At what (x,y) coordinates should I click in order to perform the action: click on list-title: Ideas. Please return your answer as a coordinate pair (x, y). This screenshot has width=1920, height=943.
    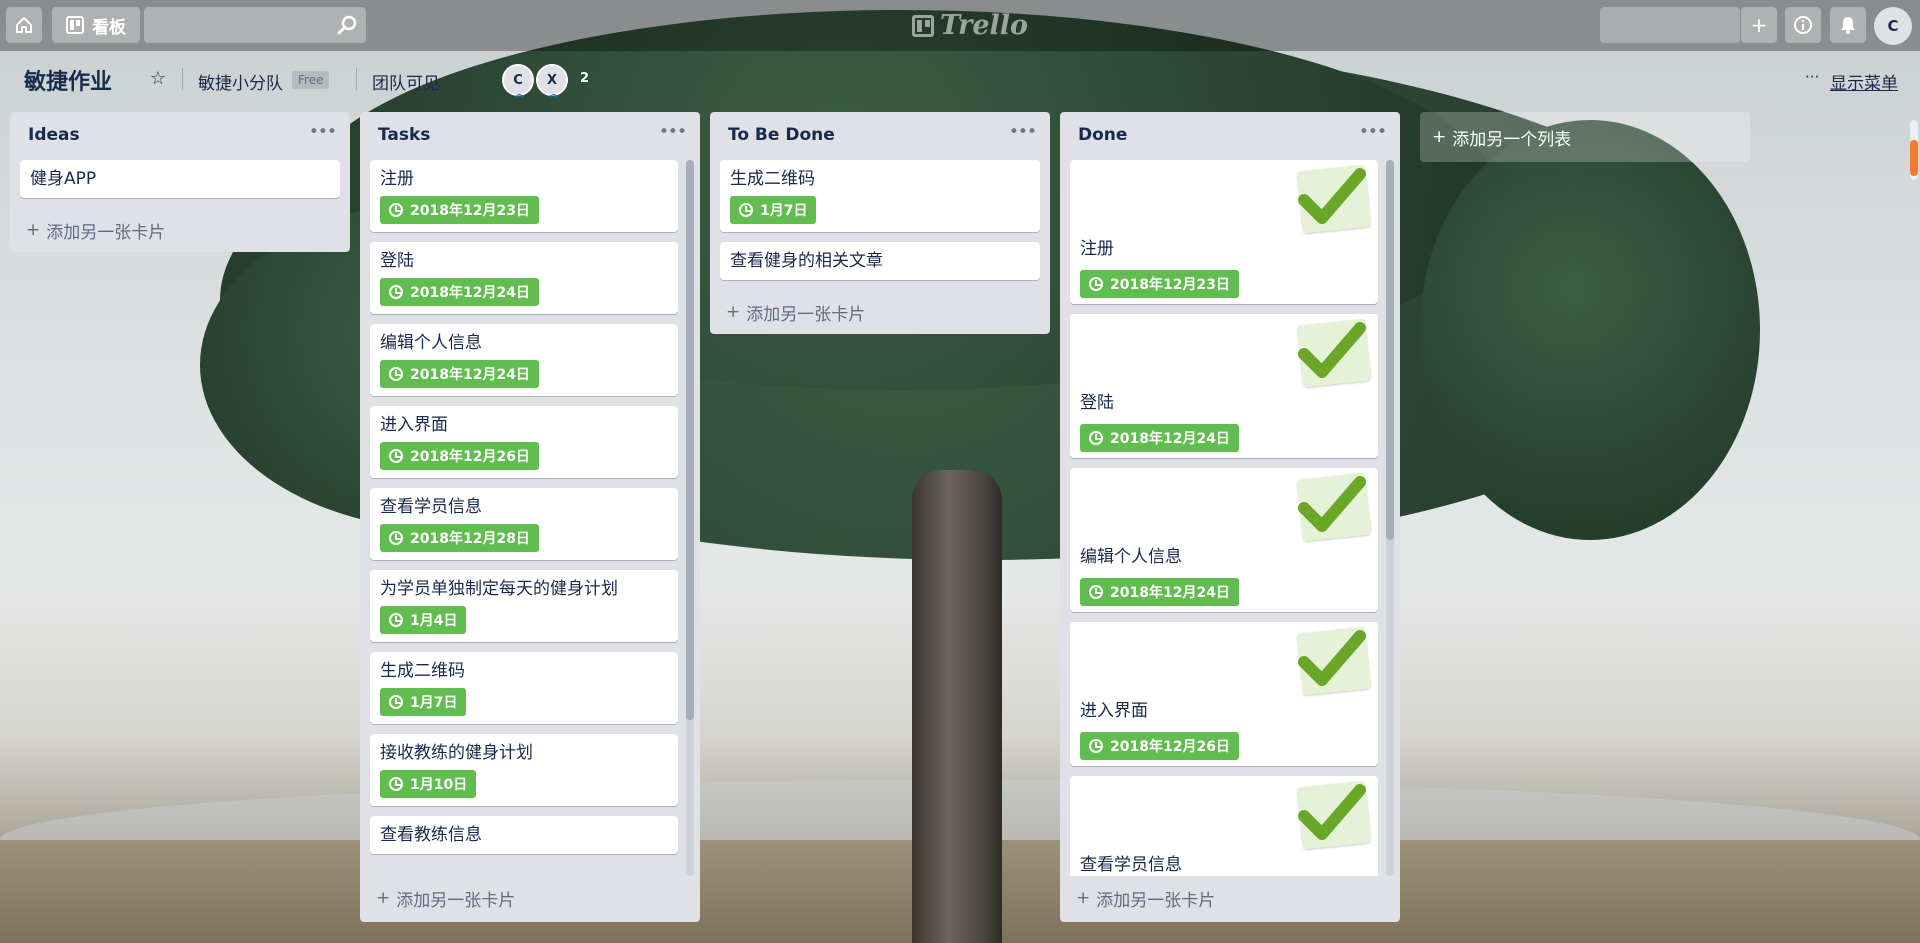
    Looking at the image, I should click on (54, 135).